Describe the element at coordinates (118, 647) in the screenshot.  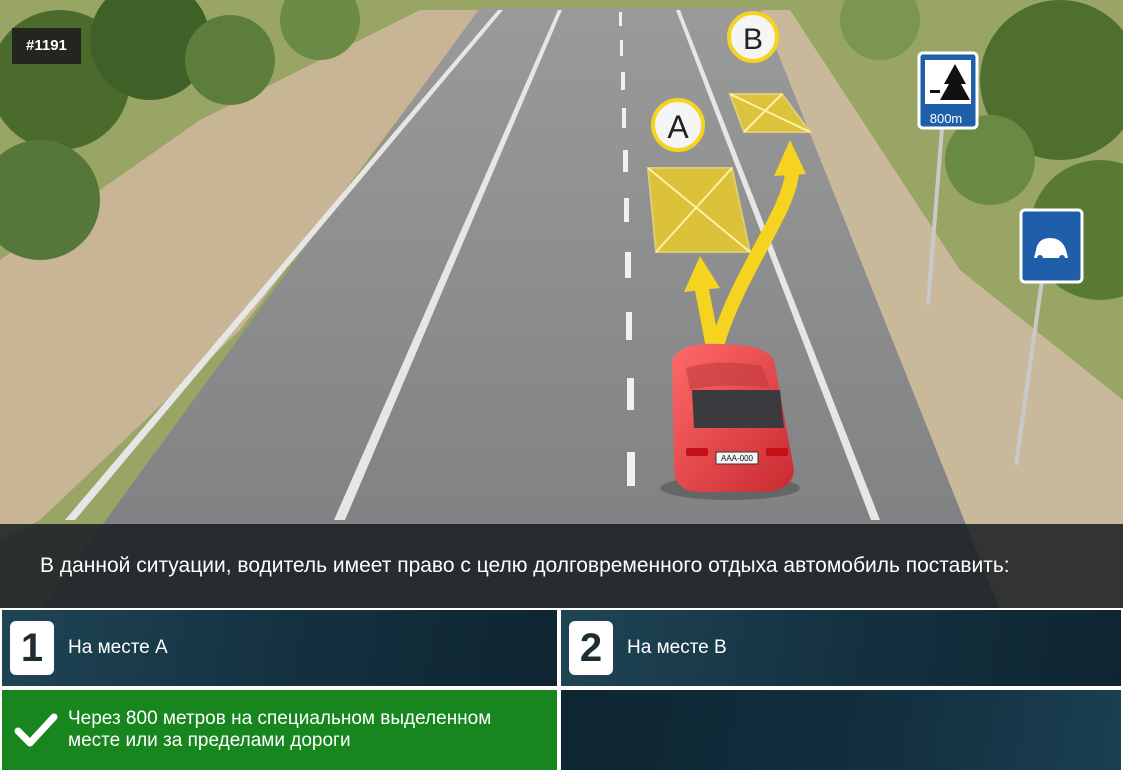
I see `answer-text: На месте A` at that location.